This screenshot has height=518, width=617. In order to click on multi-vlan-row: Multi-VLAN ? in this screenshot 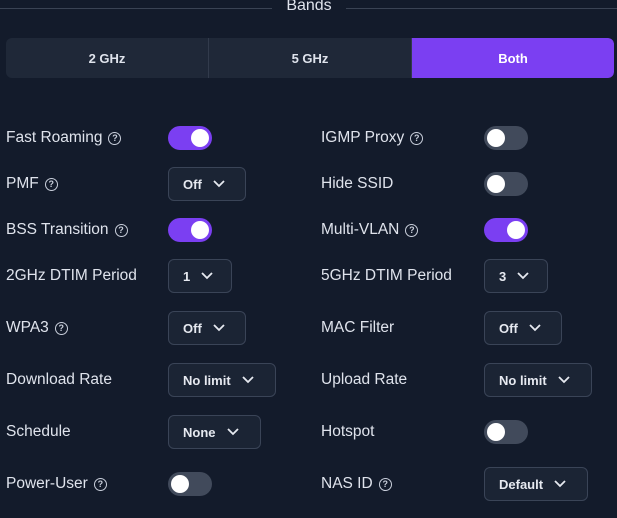, I will do `click(370, 230)`.